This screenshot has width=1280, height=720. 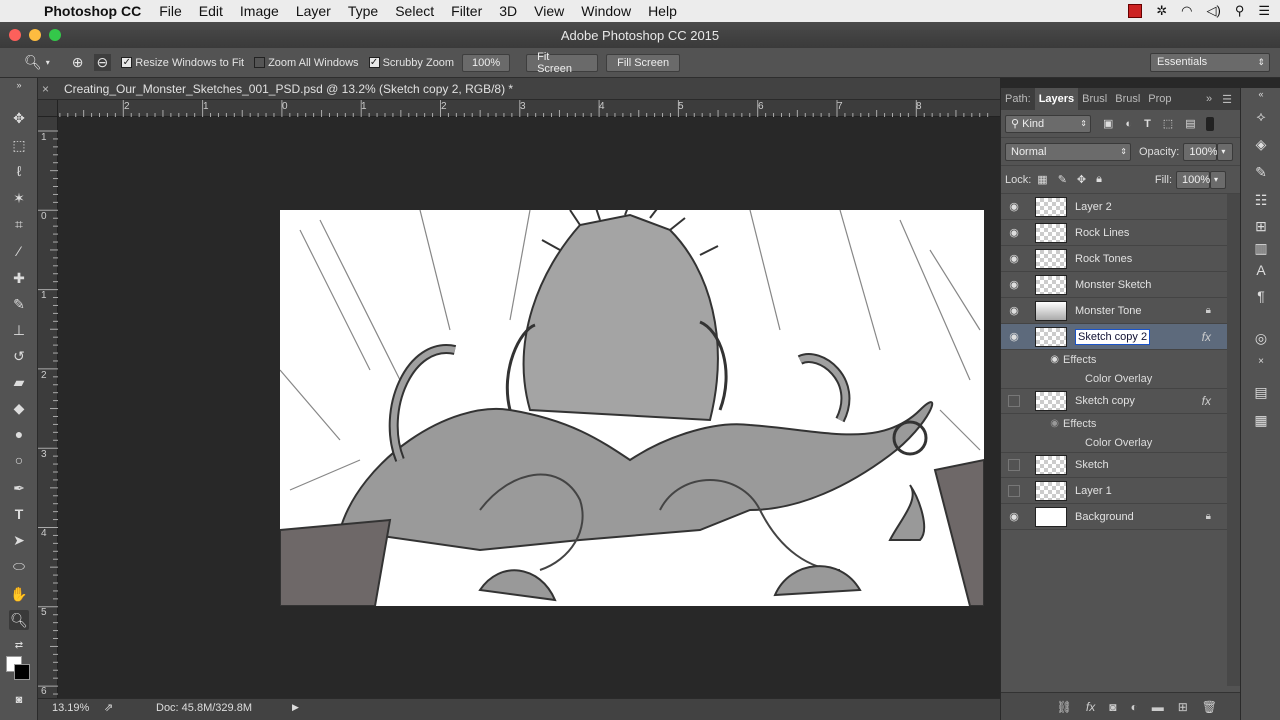 What do you see at coordinates (313, 11) in the screenshot?
I see `menu-layer: Layer` at bounding box center [313, 11].